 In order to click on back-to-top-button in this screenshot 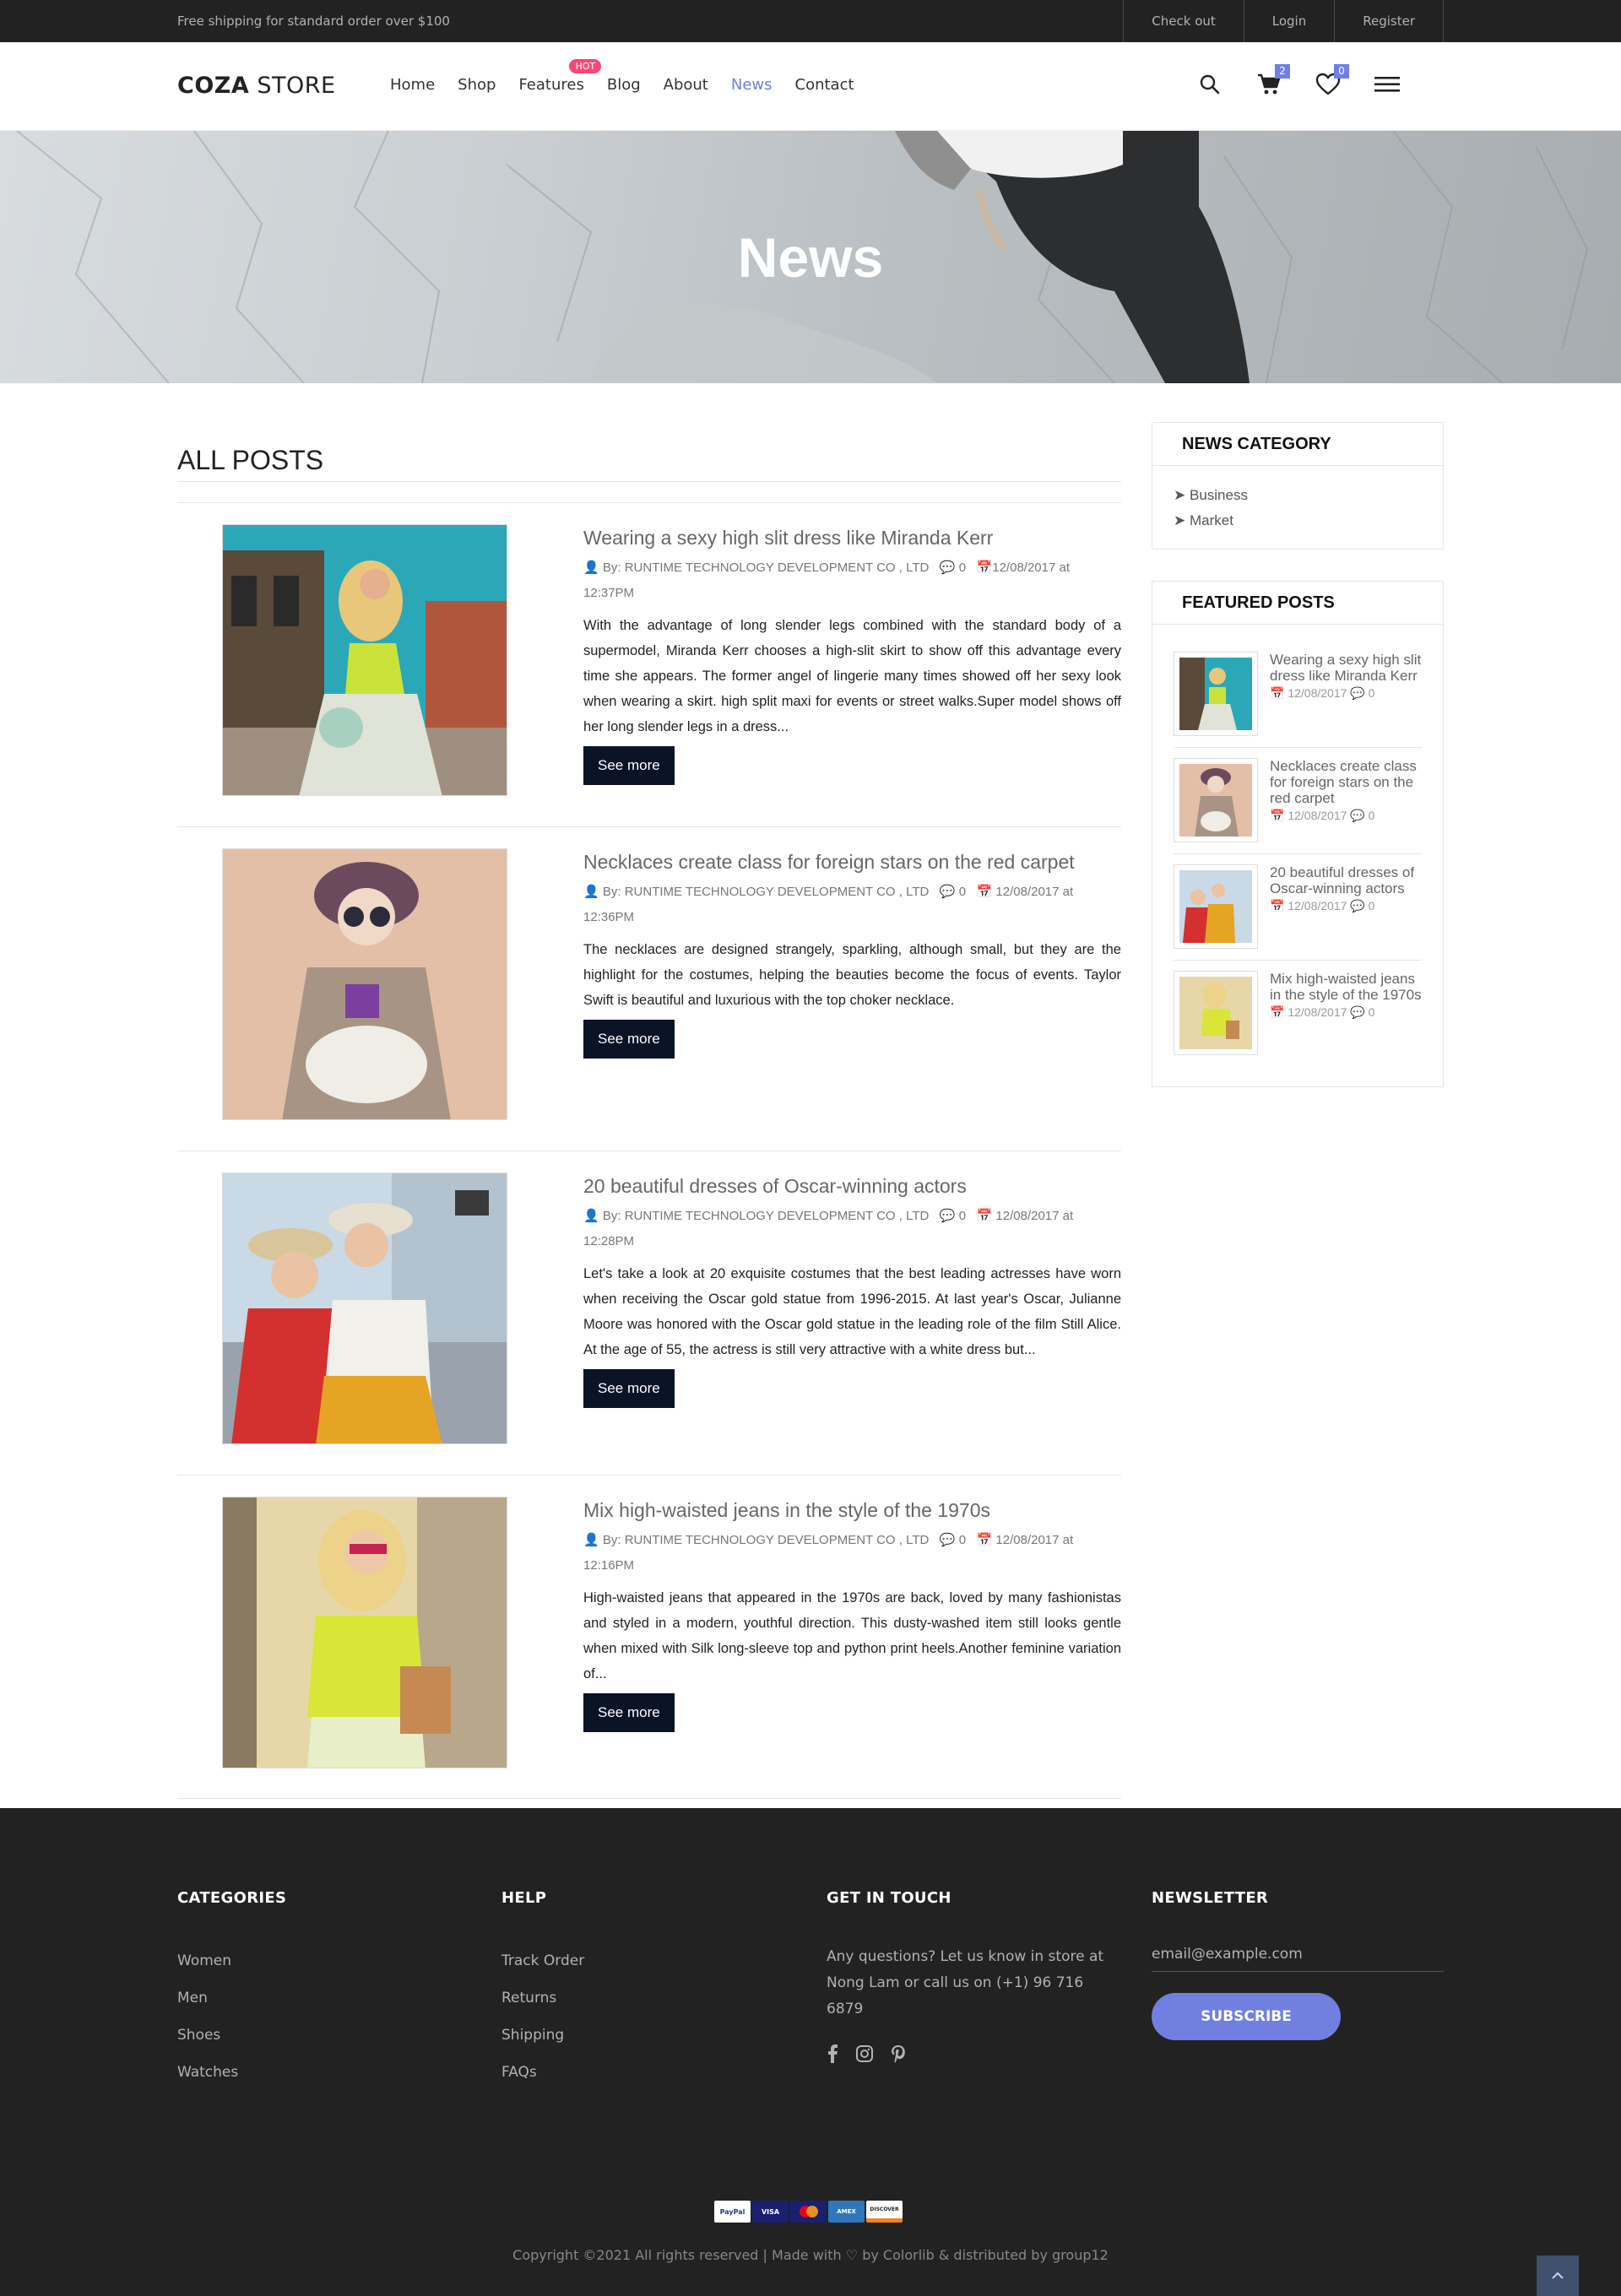, I will do `click(1558, 2275)`.